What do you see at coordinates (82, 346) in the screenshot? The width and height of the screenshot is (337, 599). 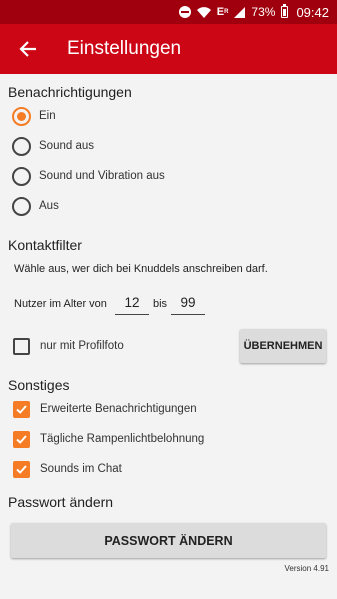 I see `checkbox-label: nur mit Profilfoto` at bounding box center [82, 346].